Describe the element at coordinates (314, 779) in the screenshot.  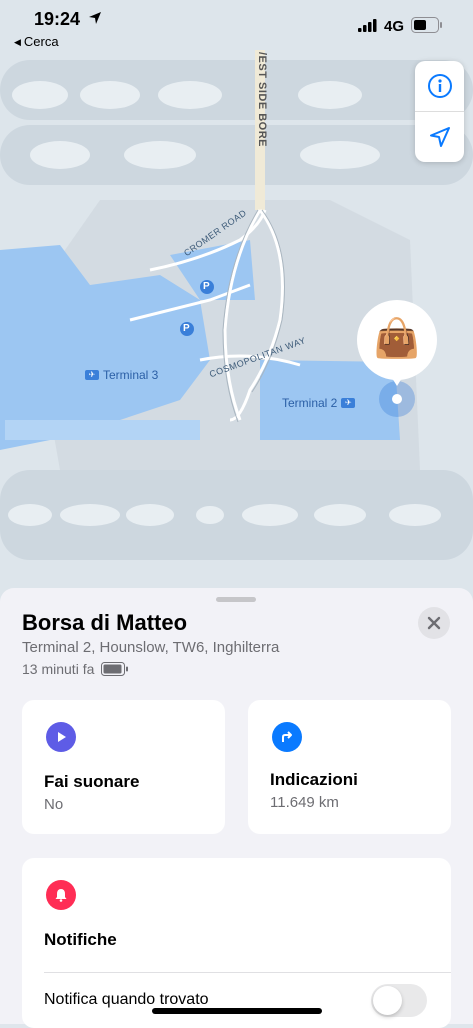
I see `directions-title: Indicazioni` at that location.